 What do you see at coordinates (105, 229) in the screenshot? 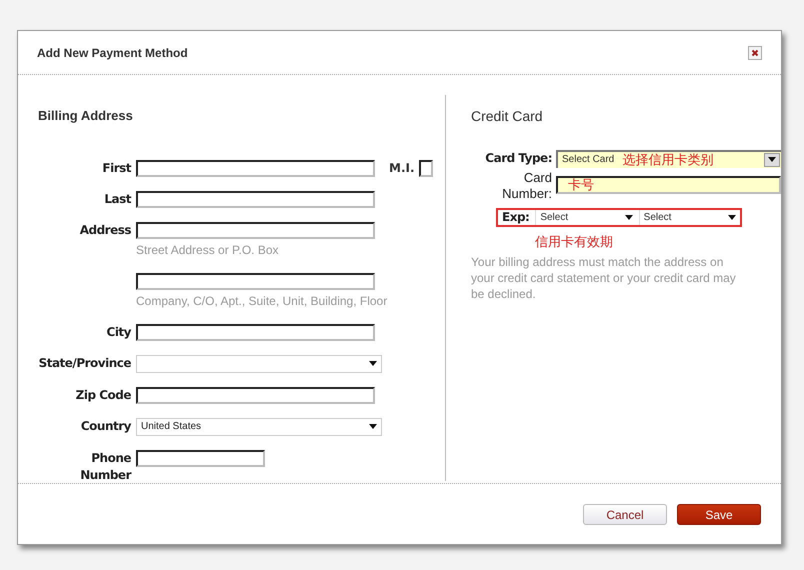
I see `field-label: Address` at bounding box center [105, 229].